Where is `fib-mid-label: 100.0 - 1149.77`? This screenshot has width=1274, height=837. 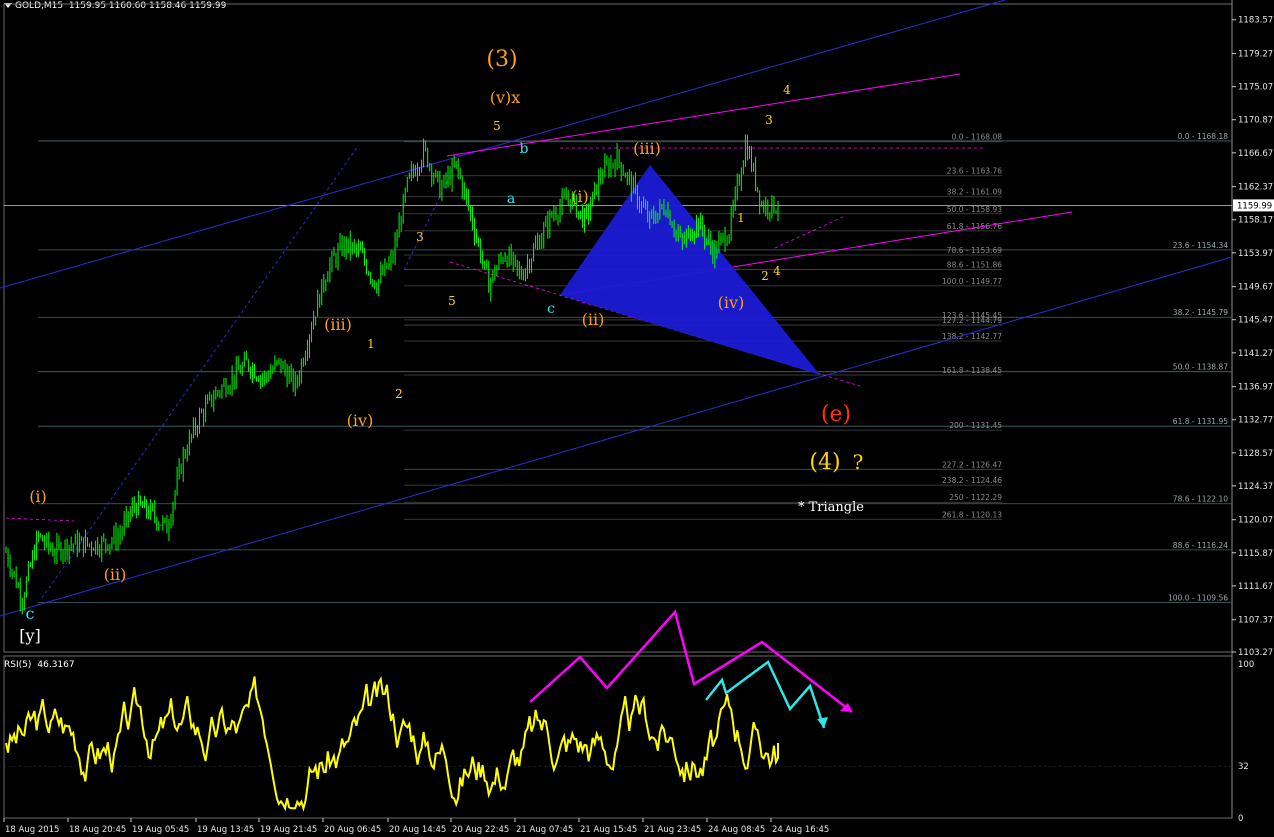 fib-mid-label: 100.0 - 1149.77 is located at coordinates (972, 281).